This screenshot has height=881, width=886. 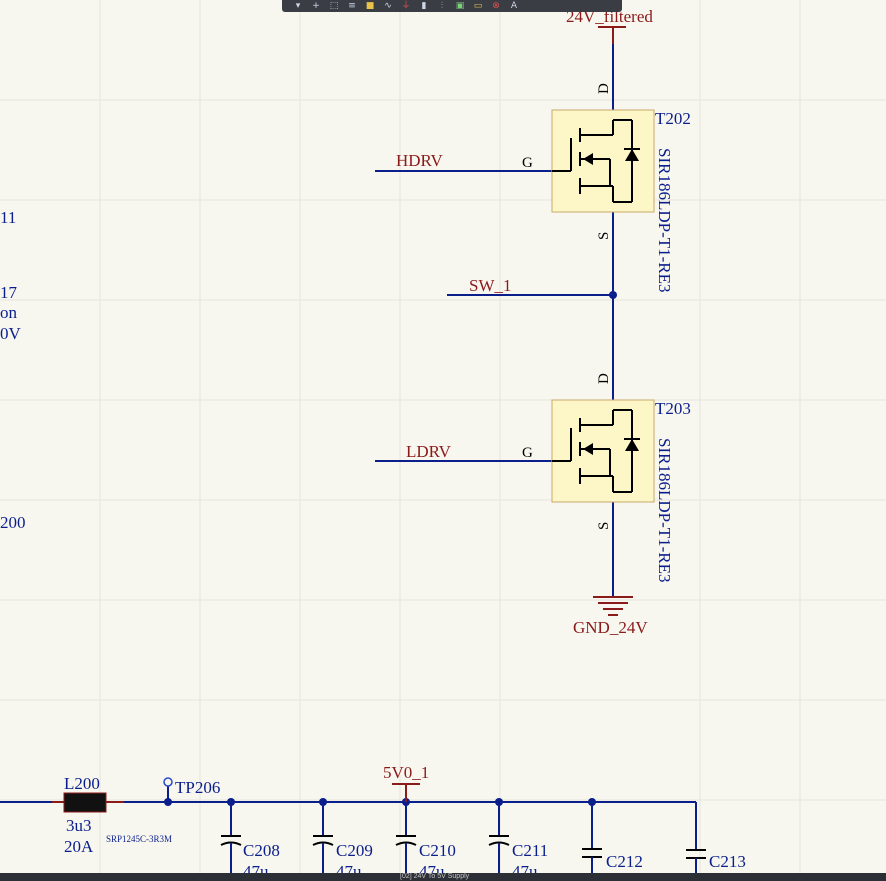 What do you see at coordinates (613, 295) in the screenshot?
I see `junction-sw1` at bounding box center [613, 295].